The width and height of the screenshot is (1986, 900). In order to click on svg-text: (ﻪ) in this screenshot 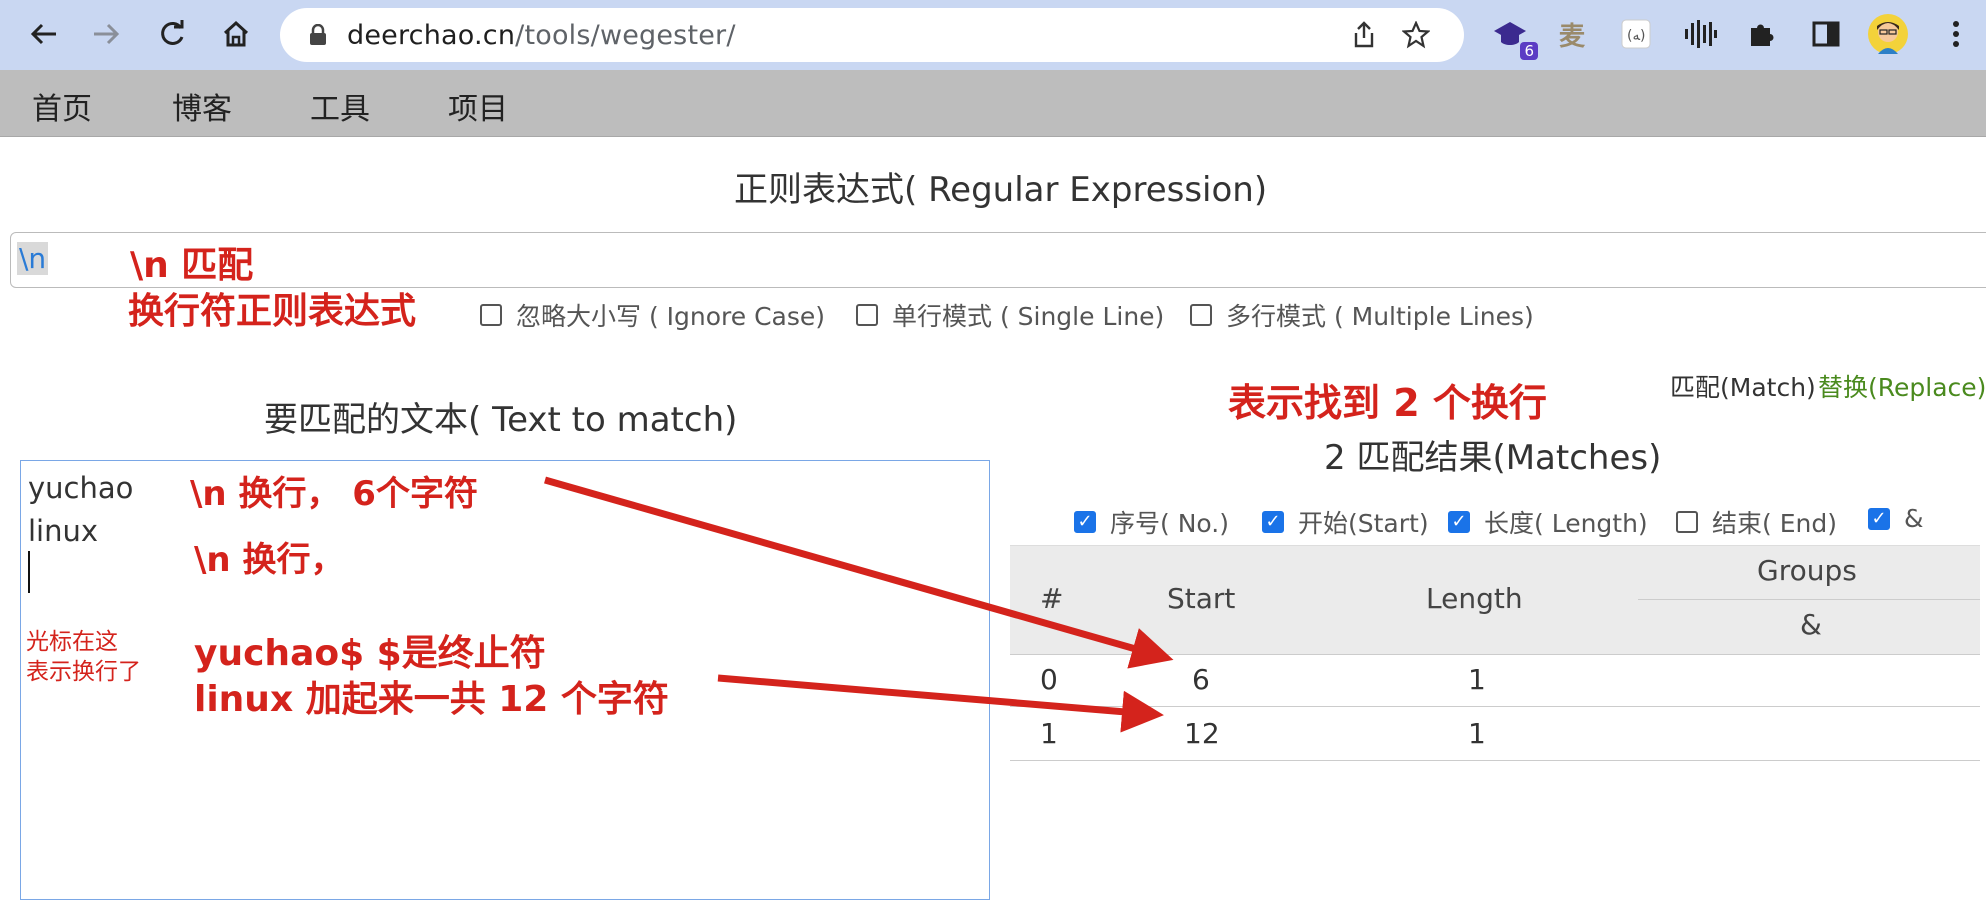, I will do `click(1636, 36)`.